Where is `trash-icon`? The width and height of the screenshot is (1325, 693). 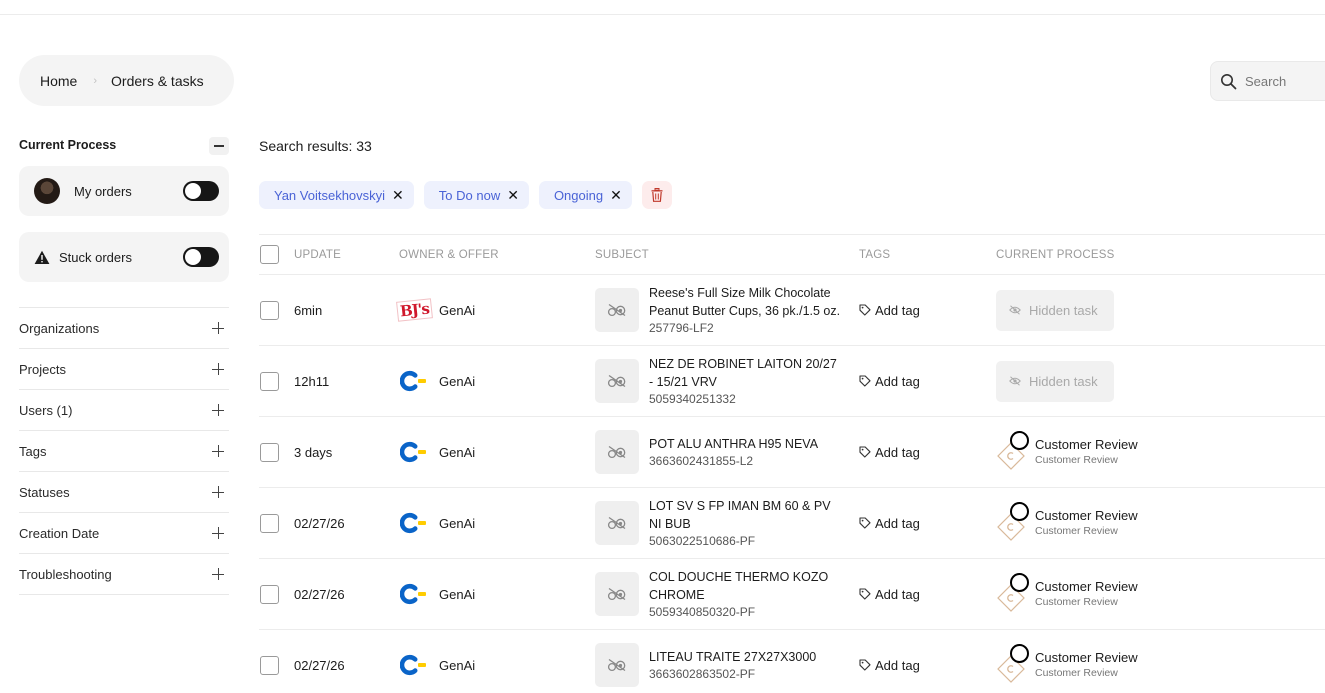 trash-icon is located at coordinates (657, 195).